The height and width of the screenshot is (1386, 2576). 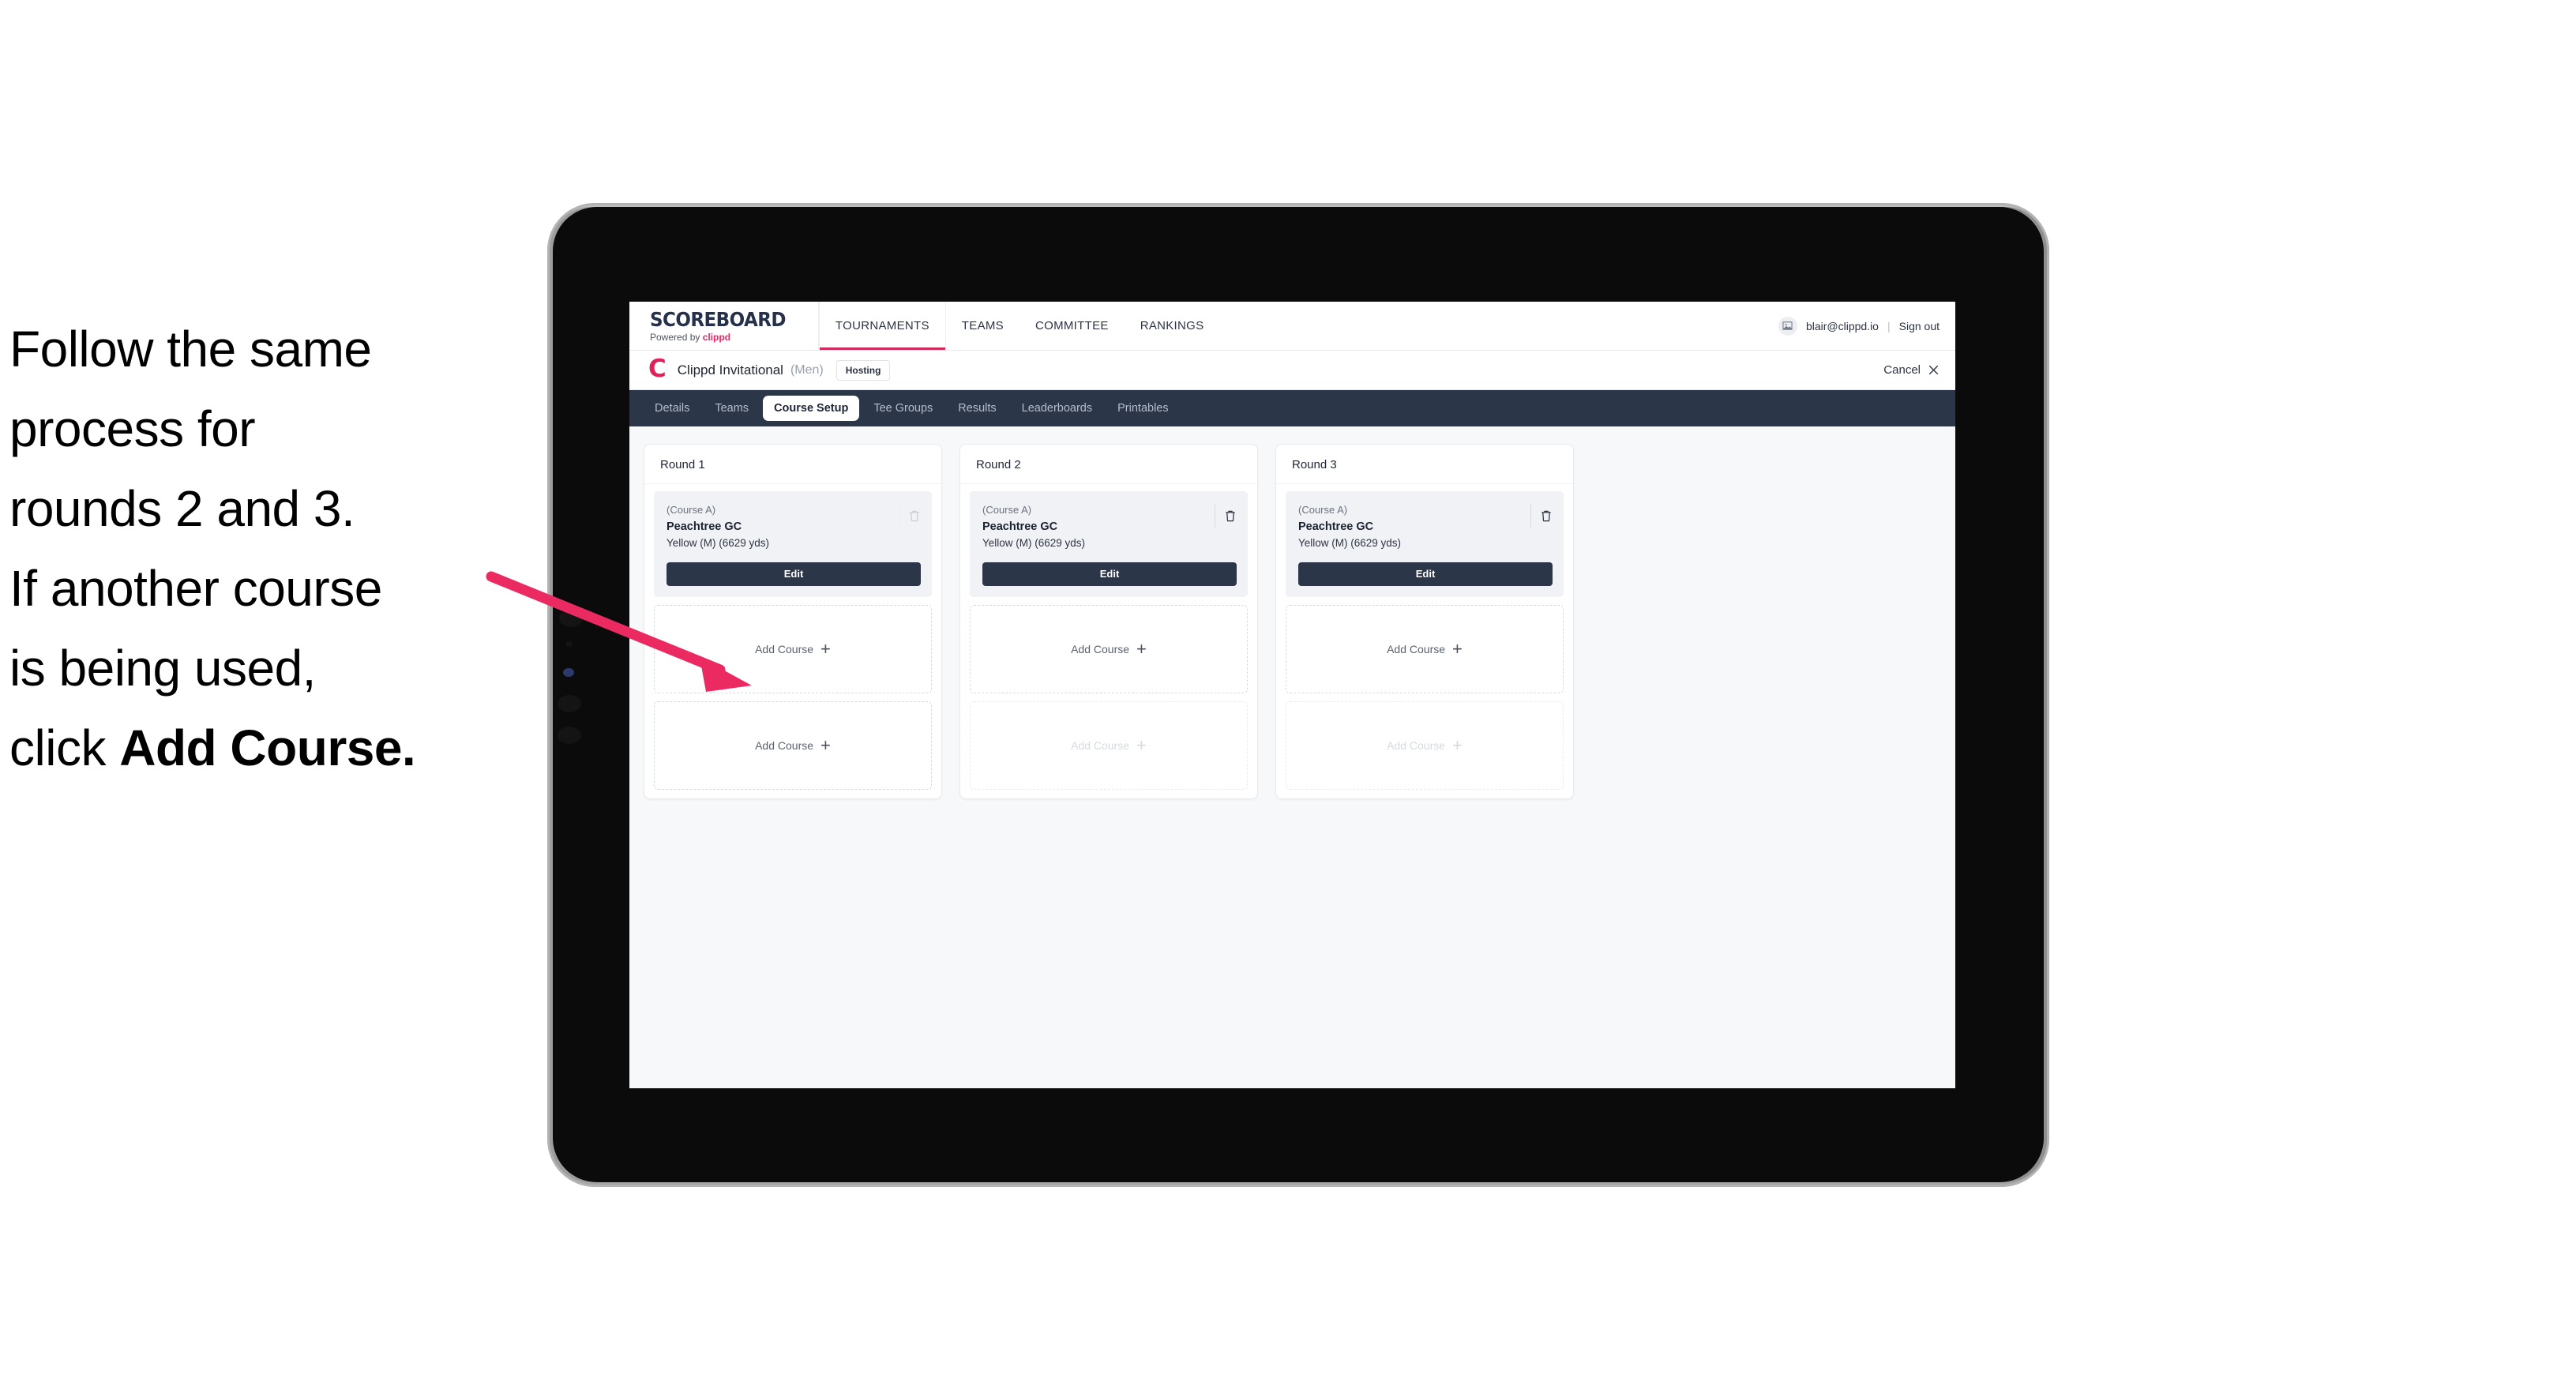 What do you see at coordinates (718, 319) in the screenshot?
I see `brand-title: SCOREBOARD` at bounding box center [718, 319].